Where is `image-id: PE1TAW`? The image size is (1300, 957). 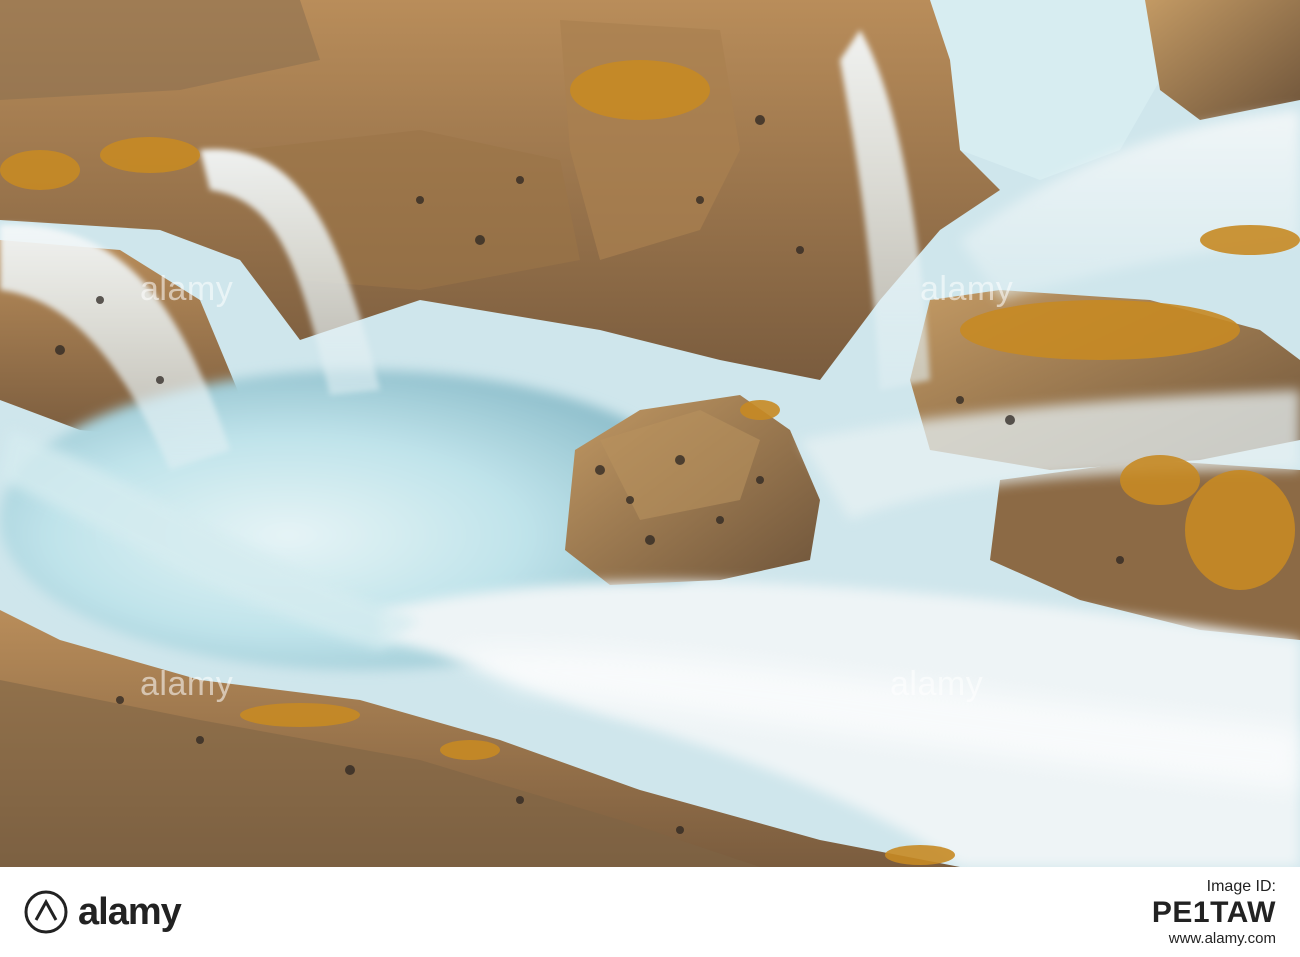
image-id: PE1TAW is located at coordinates (1213, 912).